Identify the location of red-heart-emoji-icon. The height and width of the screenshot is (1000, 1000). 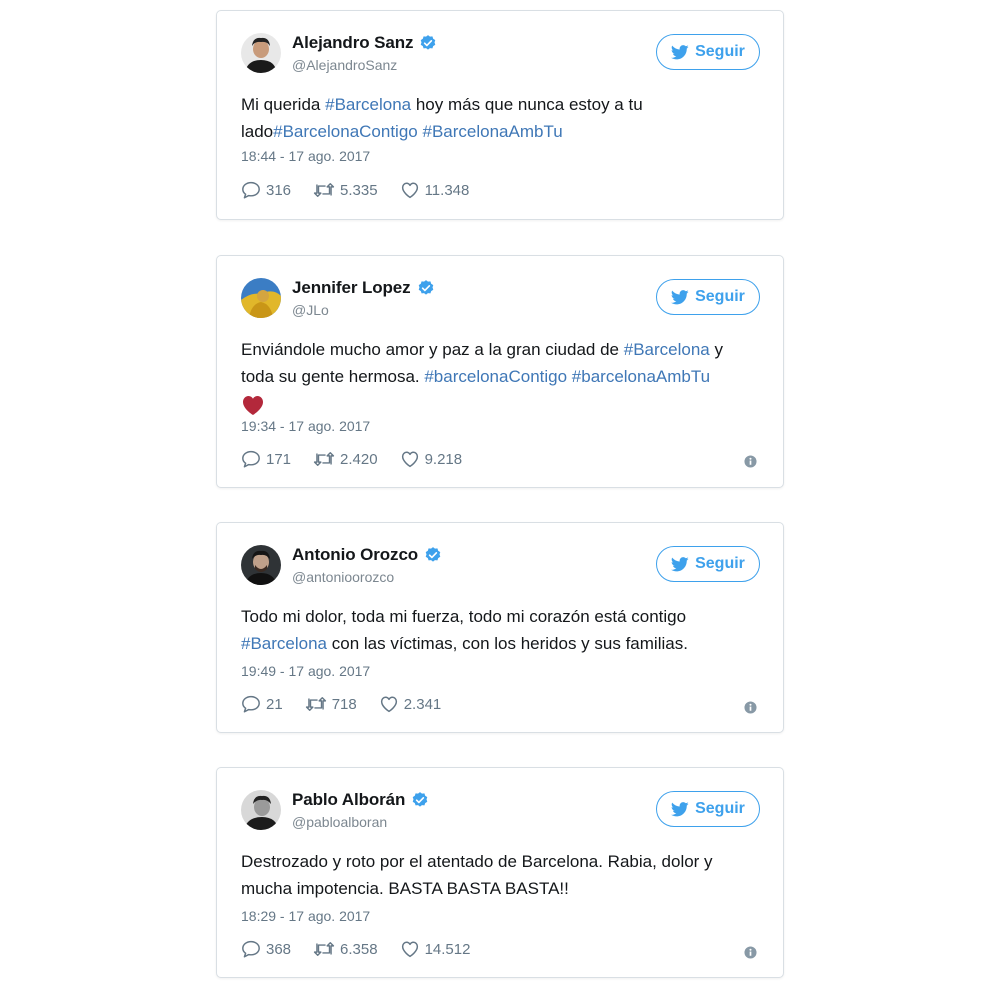
(253, 405).